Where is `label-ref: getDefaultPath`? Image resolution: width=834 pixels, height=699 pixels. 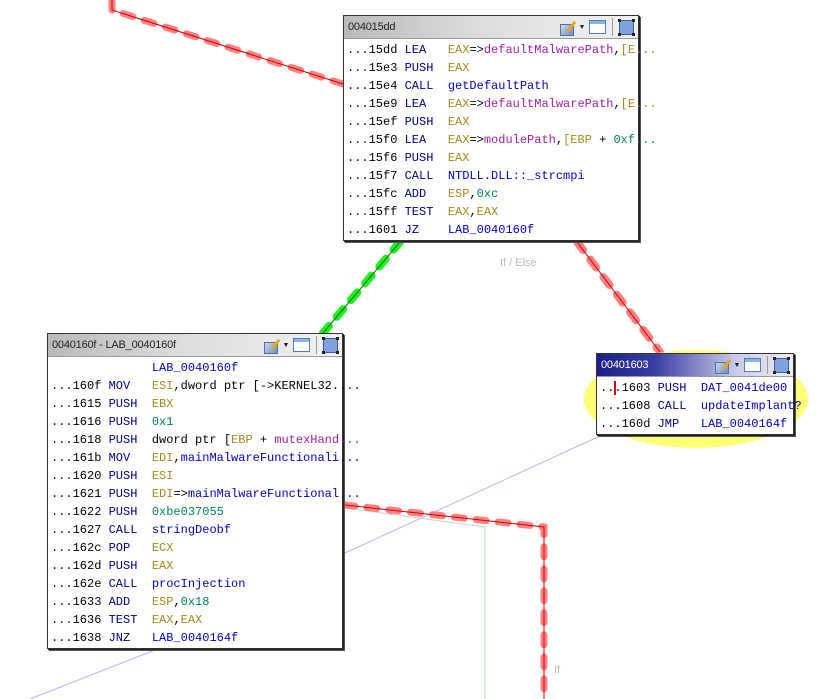 label-ref: getDefaultPath is located at coordinates (498, 86).